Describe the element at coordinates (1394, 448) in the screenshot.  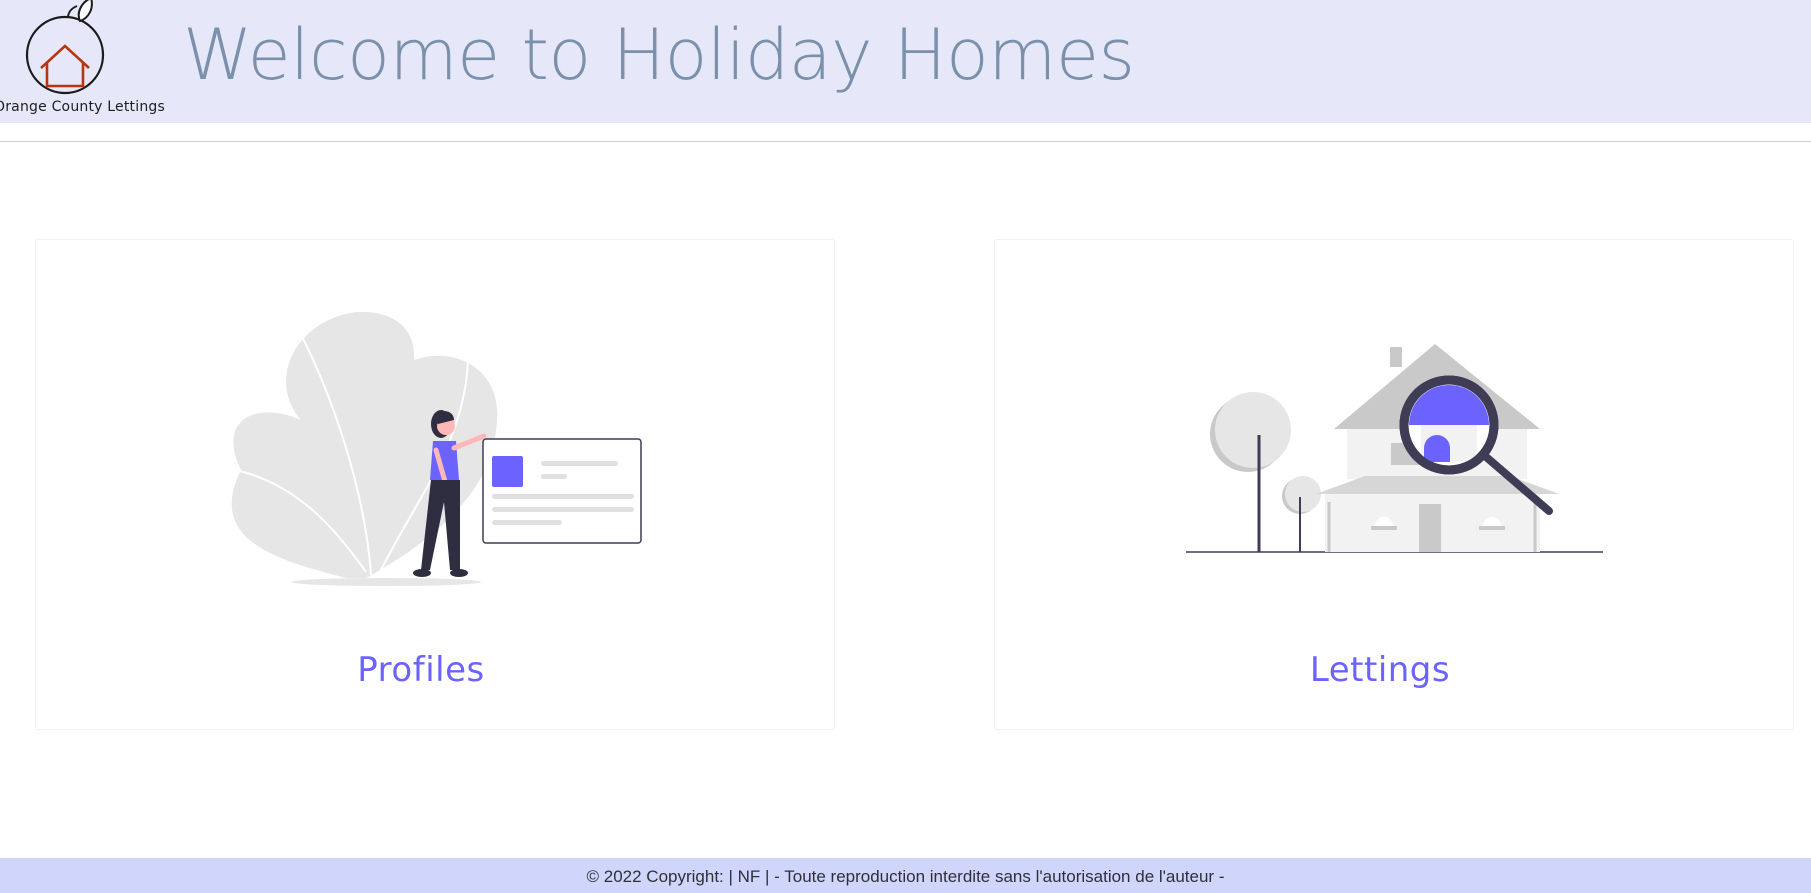
I see `house-magnifier-illustration` at that location.